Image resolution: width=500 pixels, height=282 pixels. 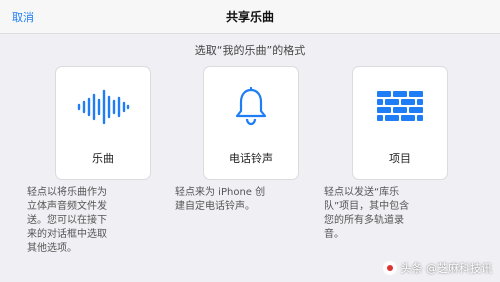 I want to click on ringtone-option-label: 电话铃声, so click(x=251, y=158).